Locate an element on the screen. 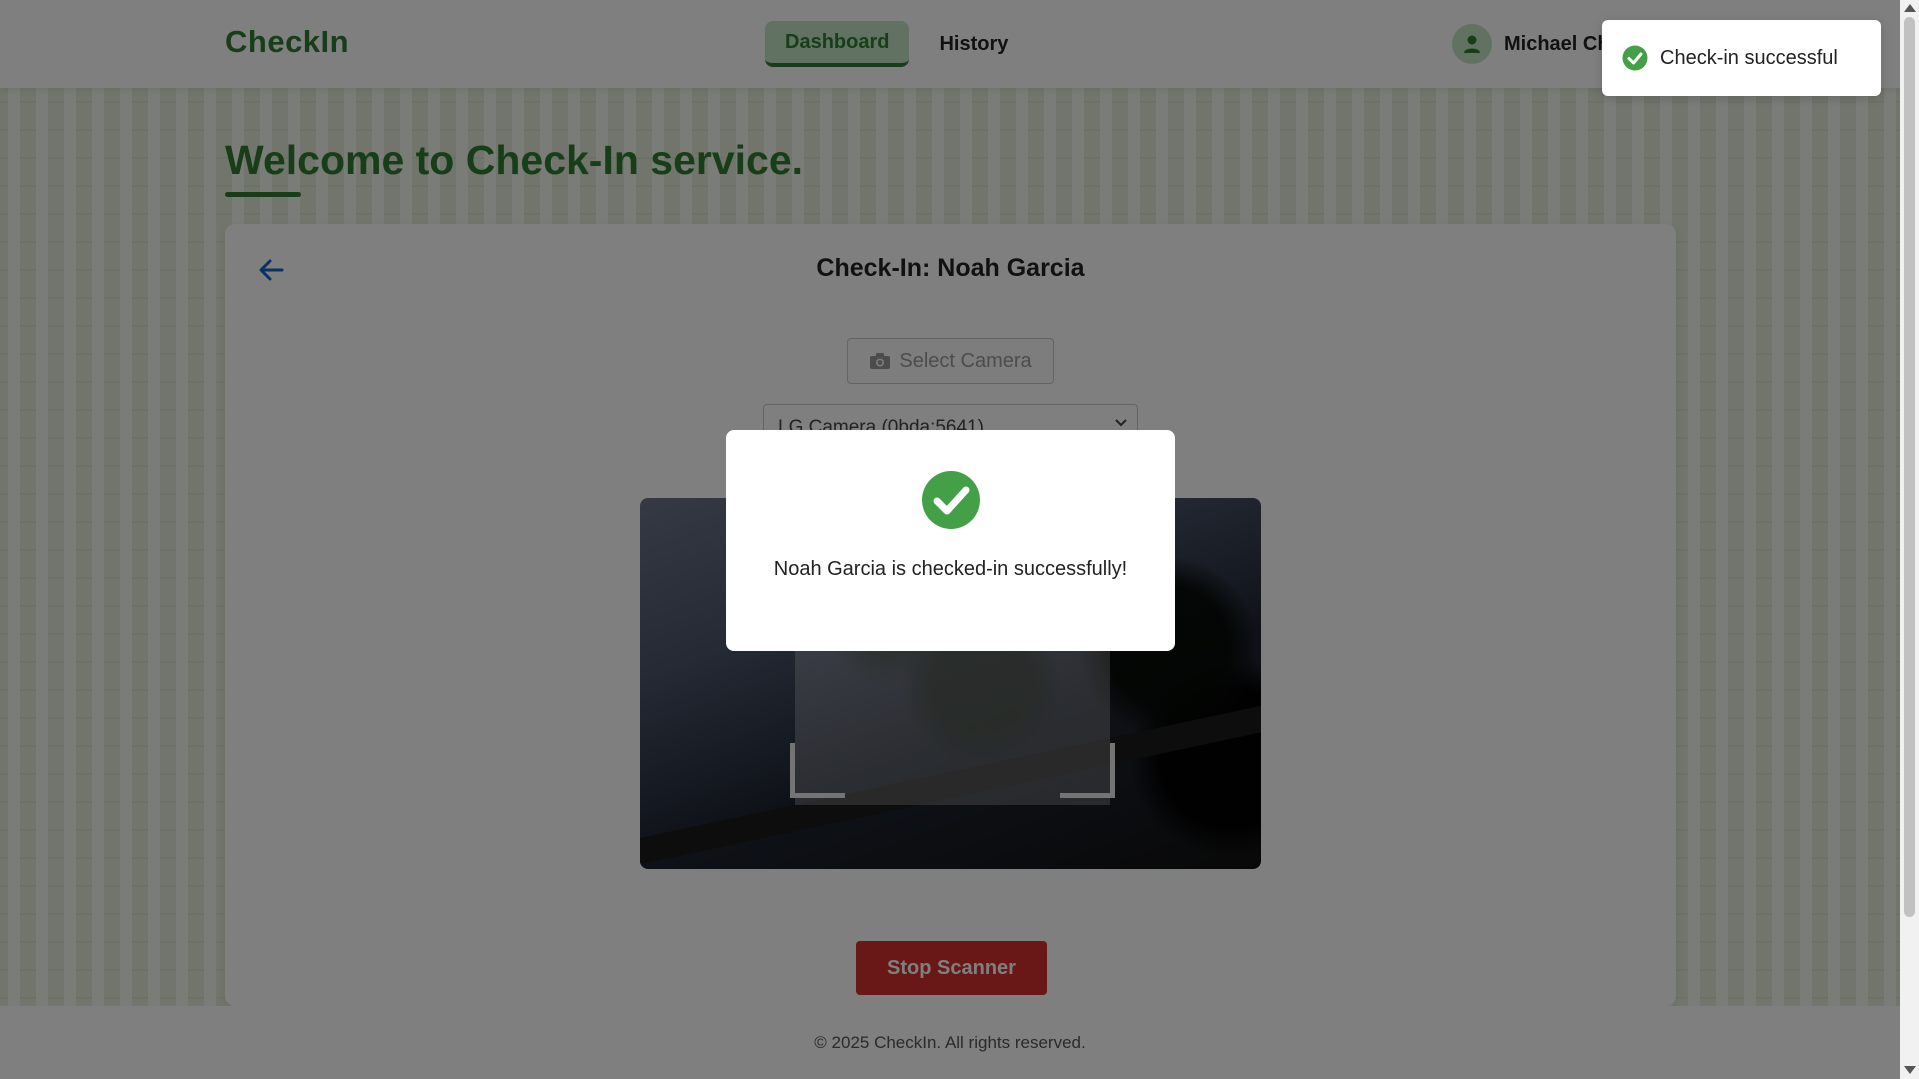 The width and height of the screenshot is (1919, 1079). modal-message: Noah Garcia is checked-in successfully! is located at coordinates (950, 569).